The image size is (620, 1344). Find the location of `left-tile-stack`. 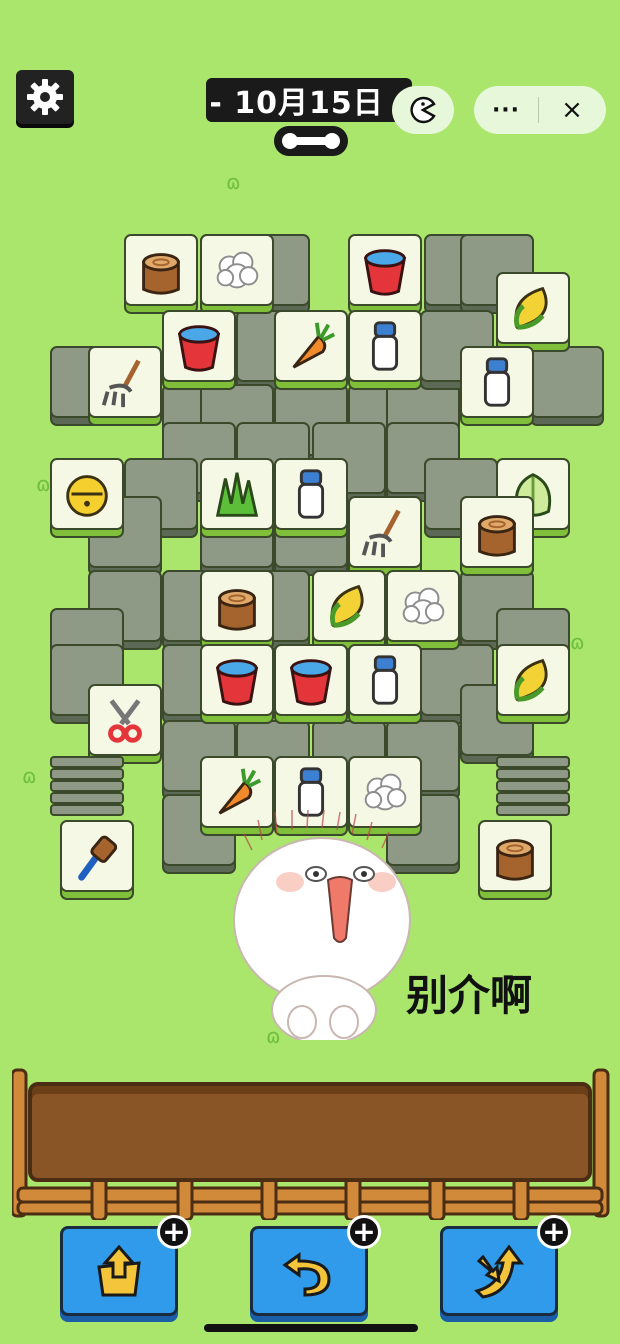

left-tile-stack is located at coordinates (87, 806).